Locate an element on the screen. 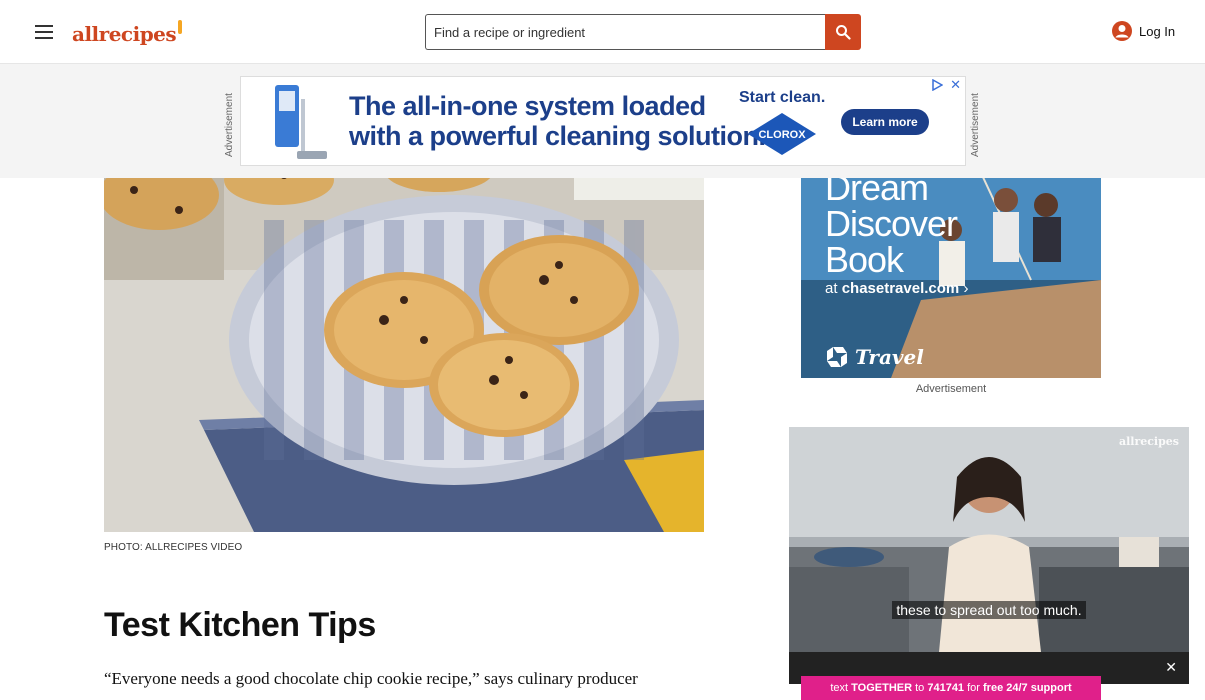  search-icon is located at coordinates (843, 32).